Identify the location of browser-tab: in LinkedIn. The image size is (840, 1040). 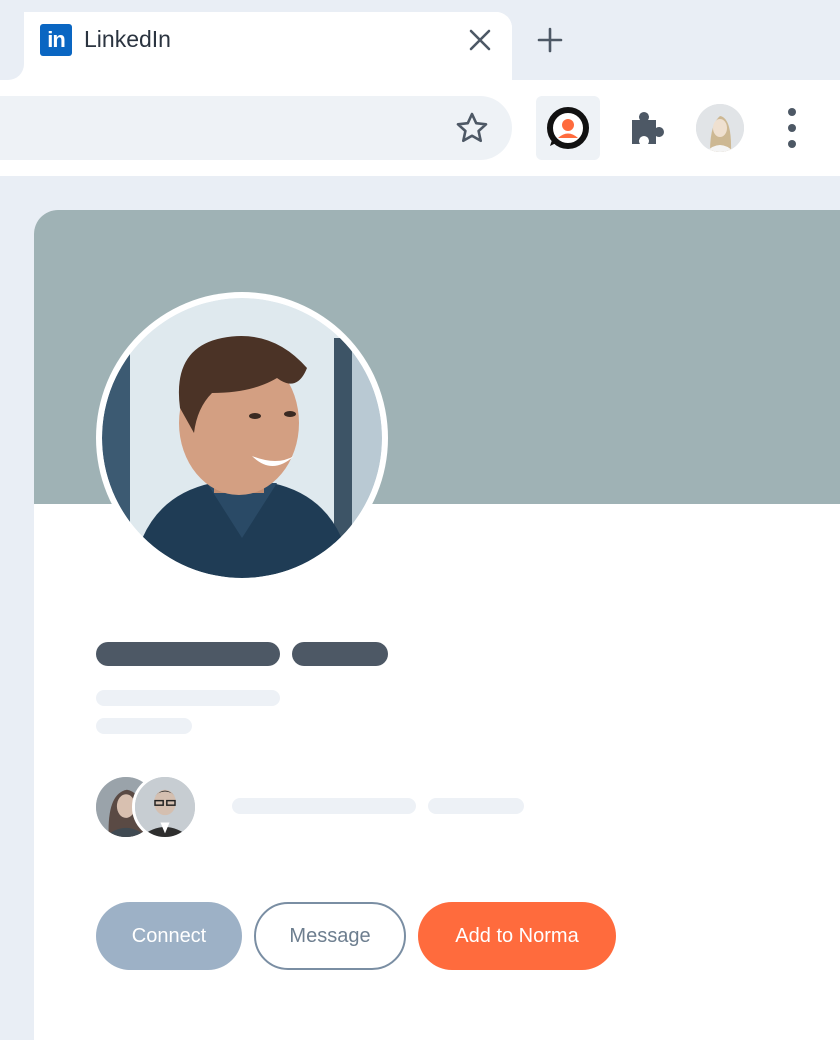
(256, 46).